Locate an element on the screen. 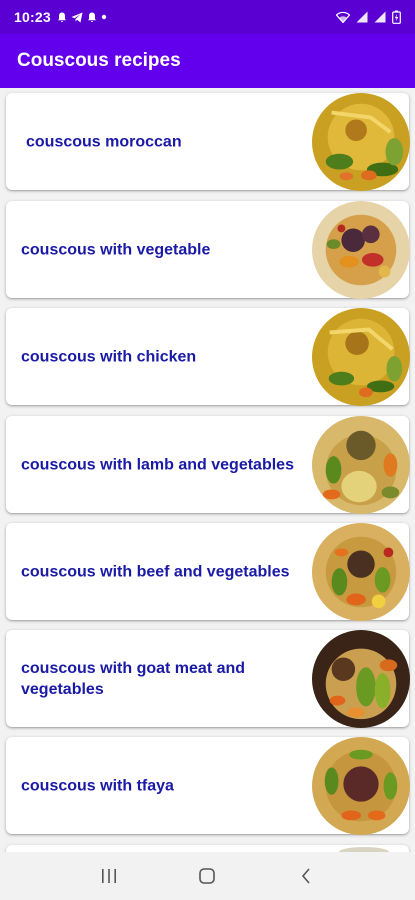  recent-apps-icon is located at coordinates (109, 876).